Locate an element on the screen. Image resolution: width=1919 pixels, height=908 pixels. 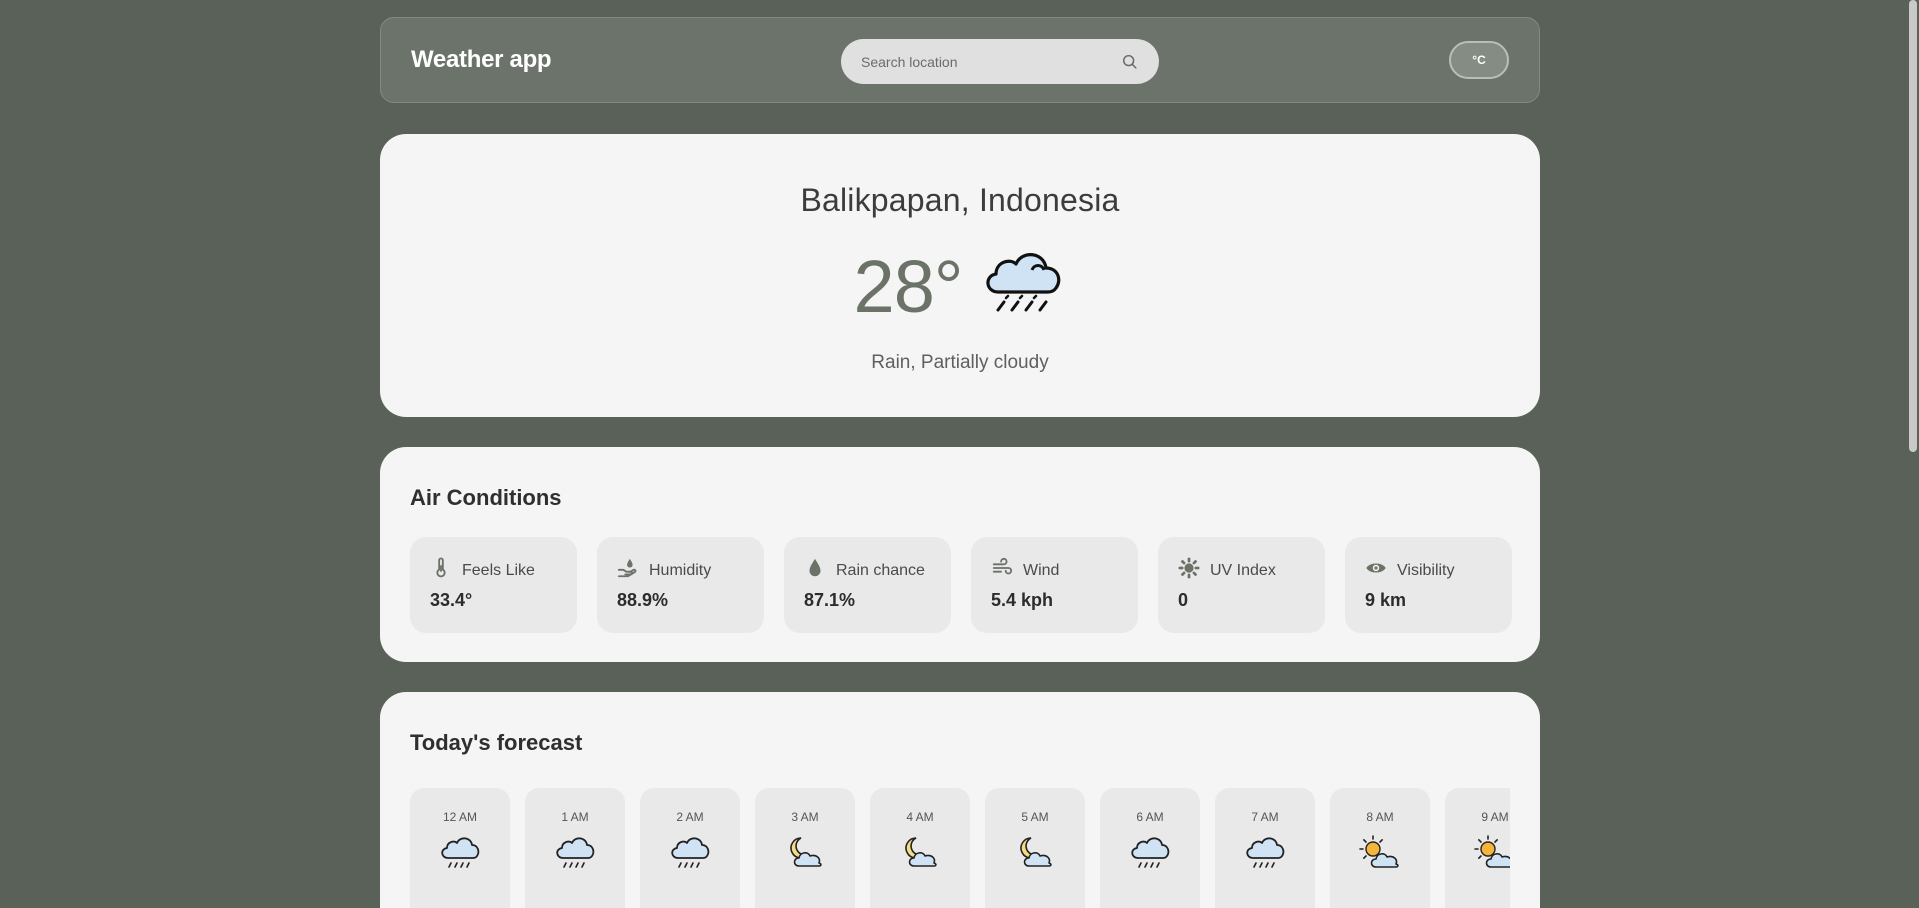
forecast-time: 5 AM is located at coordinates (1035, 817).